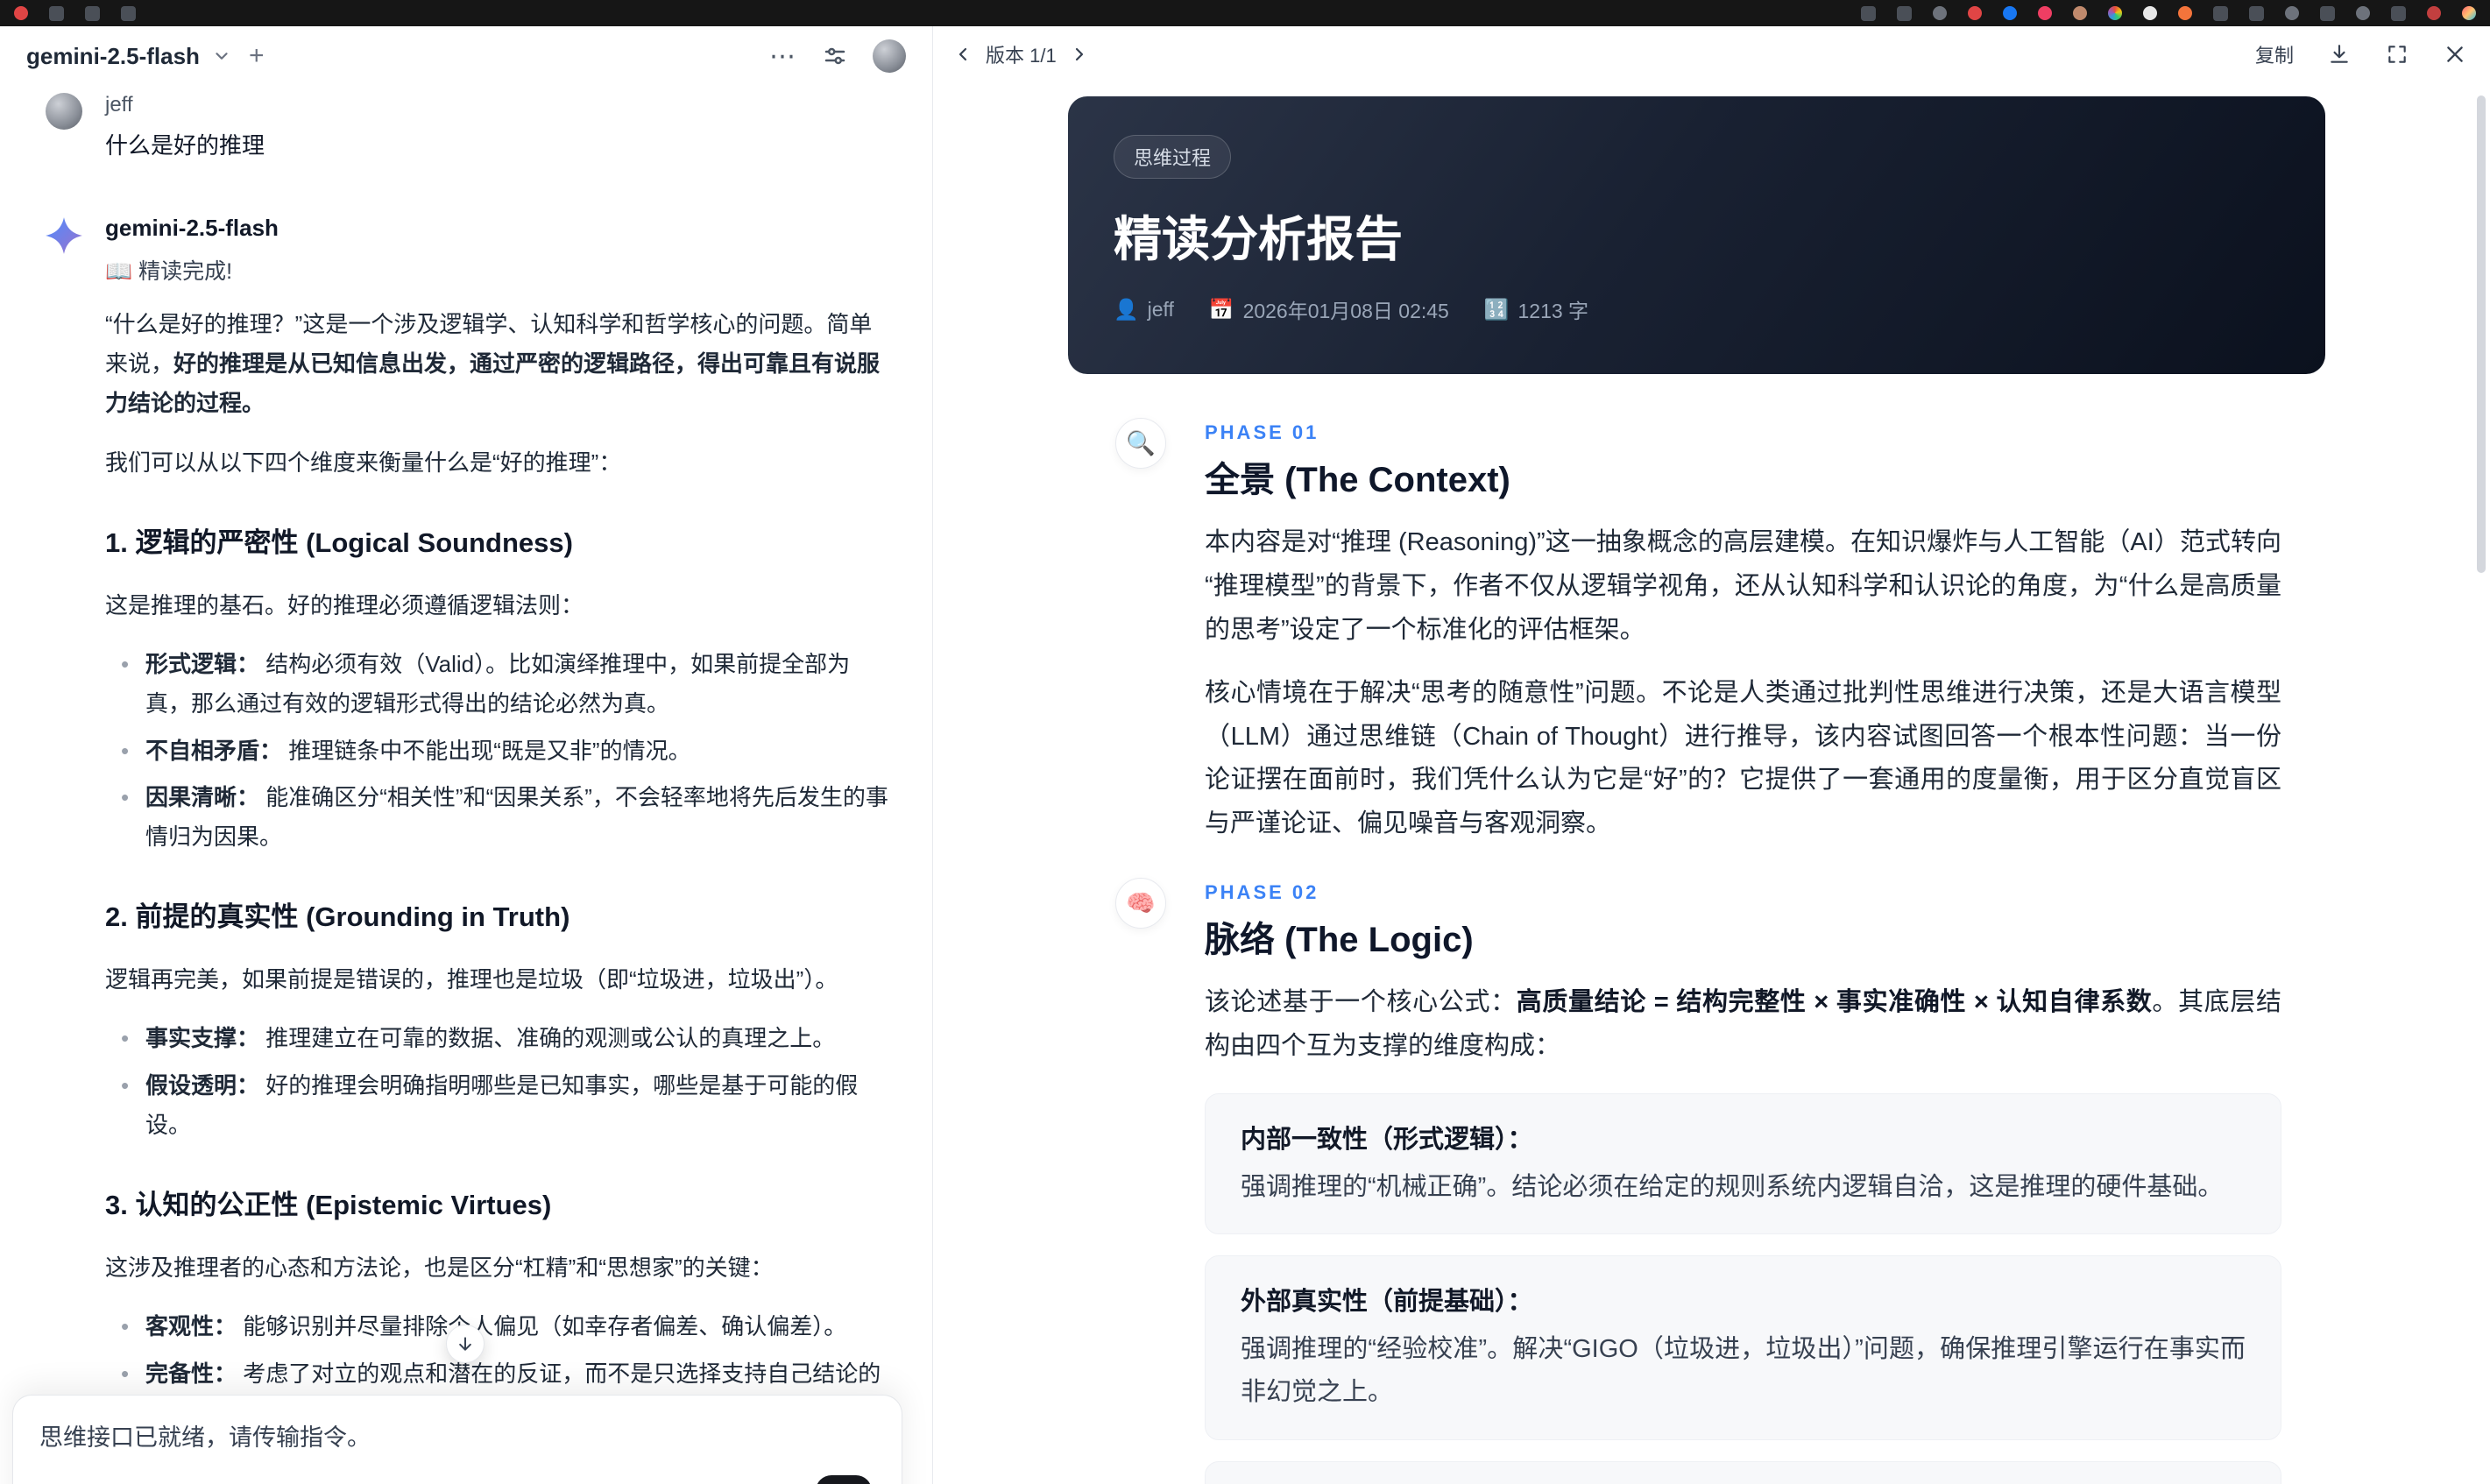 The width and height of the screenshot is (2490, 1484). I want to click on browser-nav-icon, so click(128, 13).